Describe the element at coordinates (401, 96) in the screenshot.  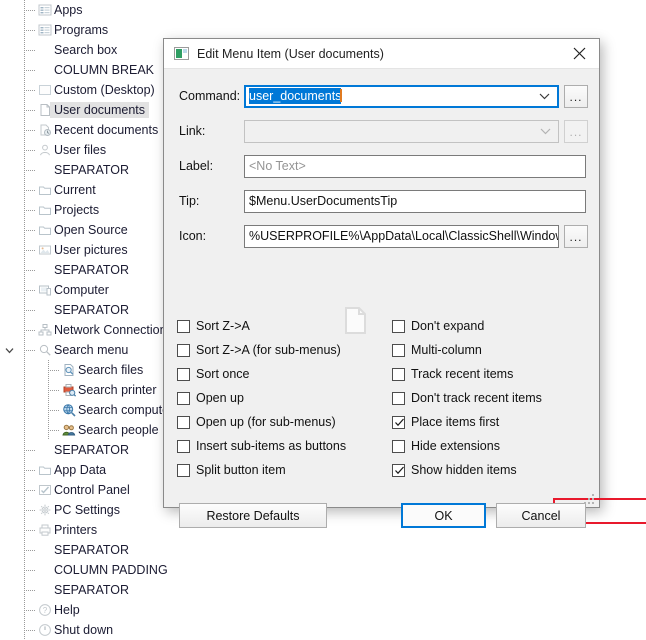
I see `command-input: user_documents` at that location.